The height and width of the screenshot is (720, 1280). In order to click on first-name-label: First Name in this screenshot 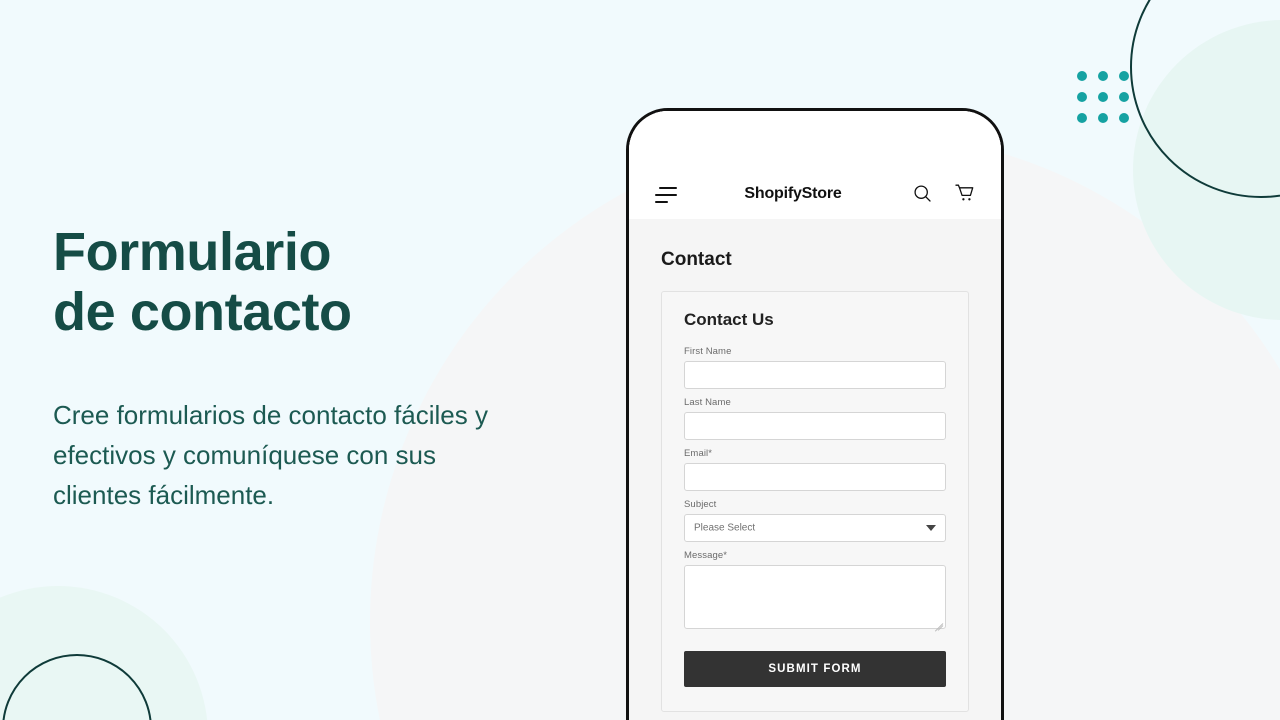, I will do `click(708, 351)`.